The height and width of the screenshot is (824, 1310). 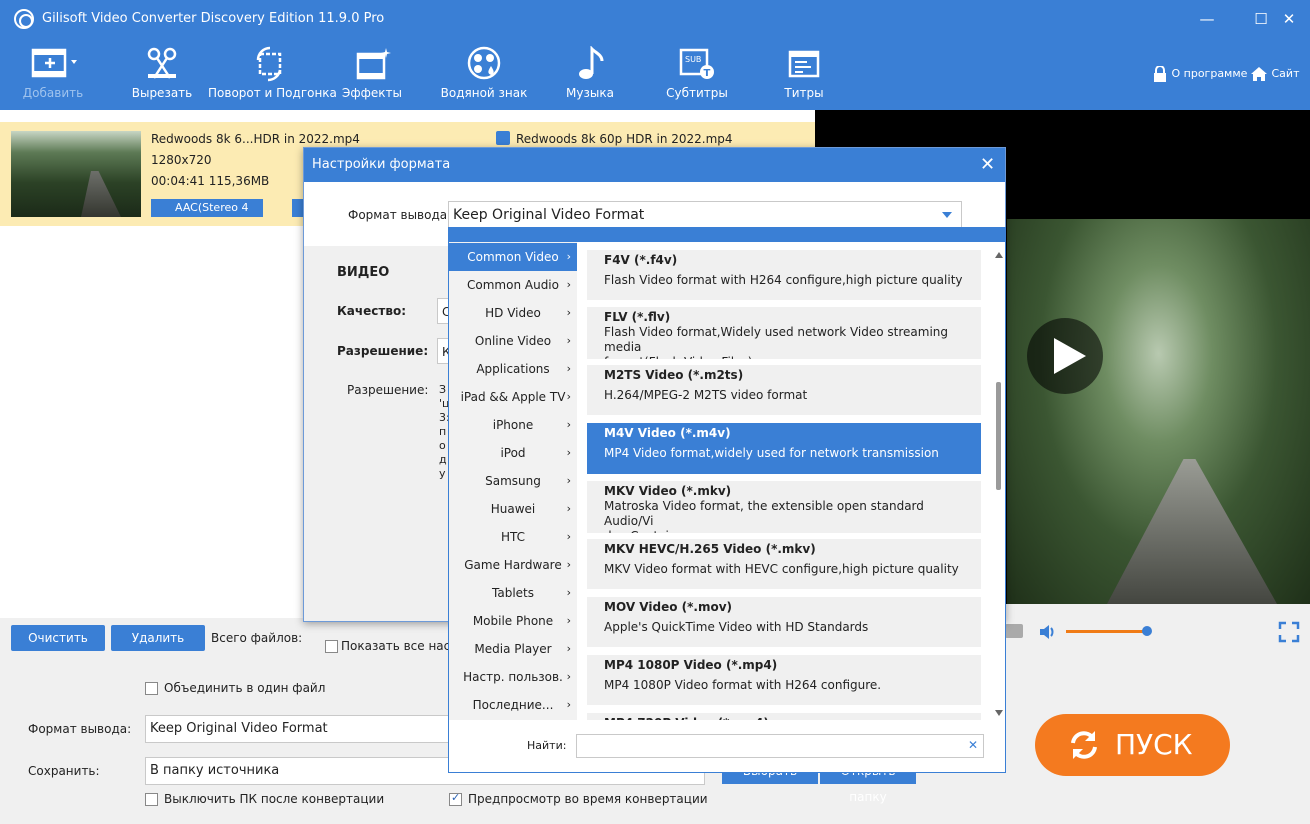 I want to click on format-description: H.264/MPEG-2 M2TS video format, so click(x=706, y=395).